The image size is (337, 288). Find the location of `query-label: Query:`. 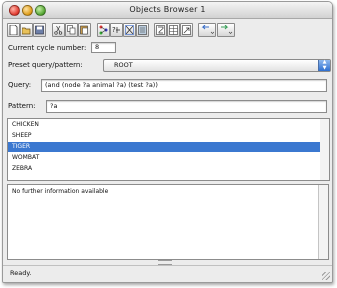

query-label: Query: is located at coordinates (20, 85).